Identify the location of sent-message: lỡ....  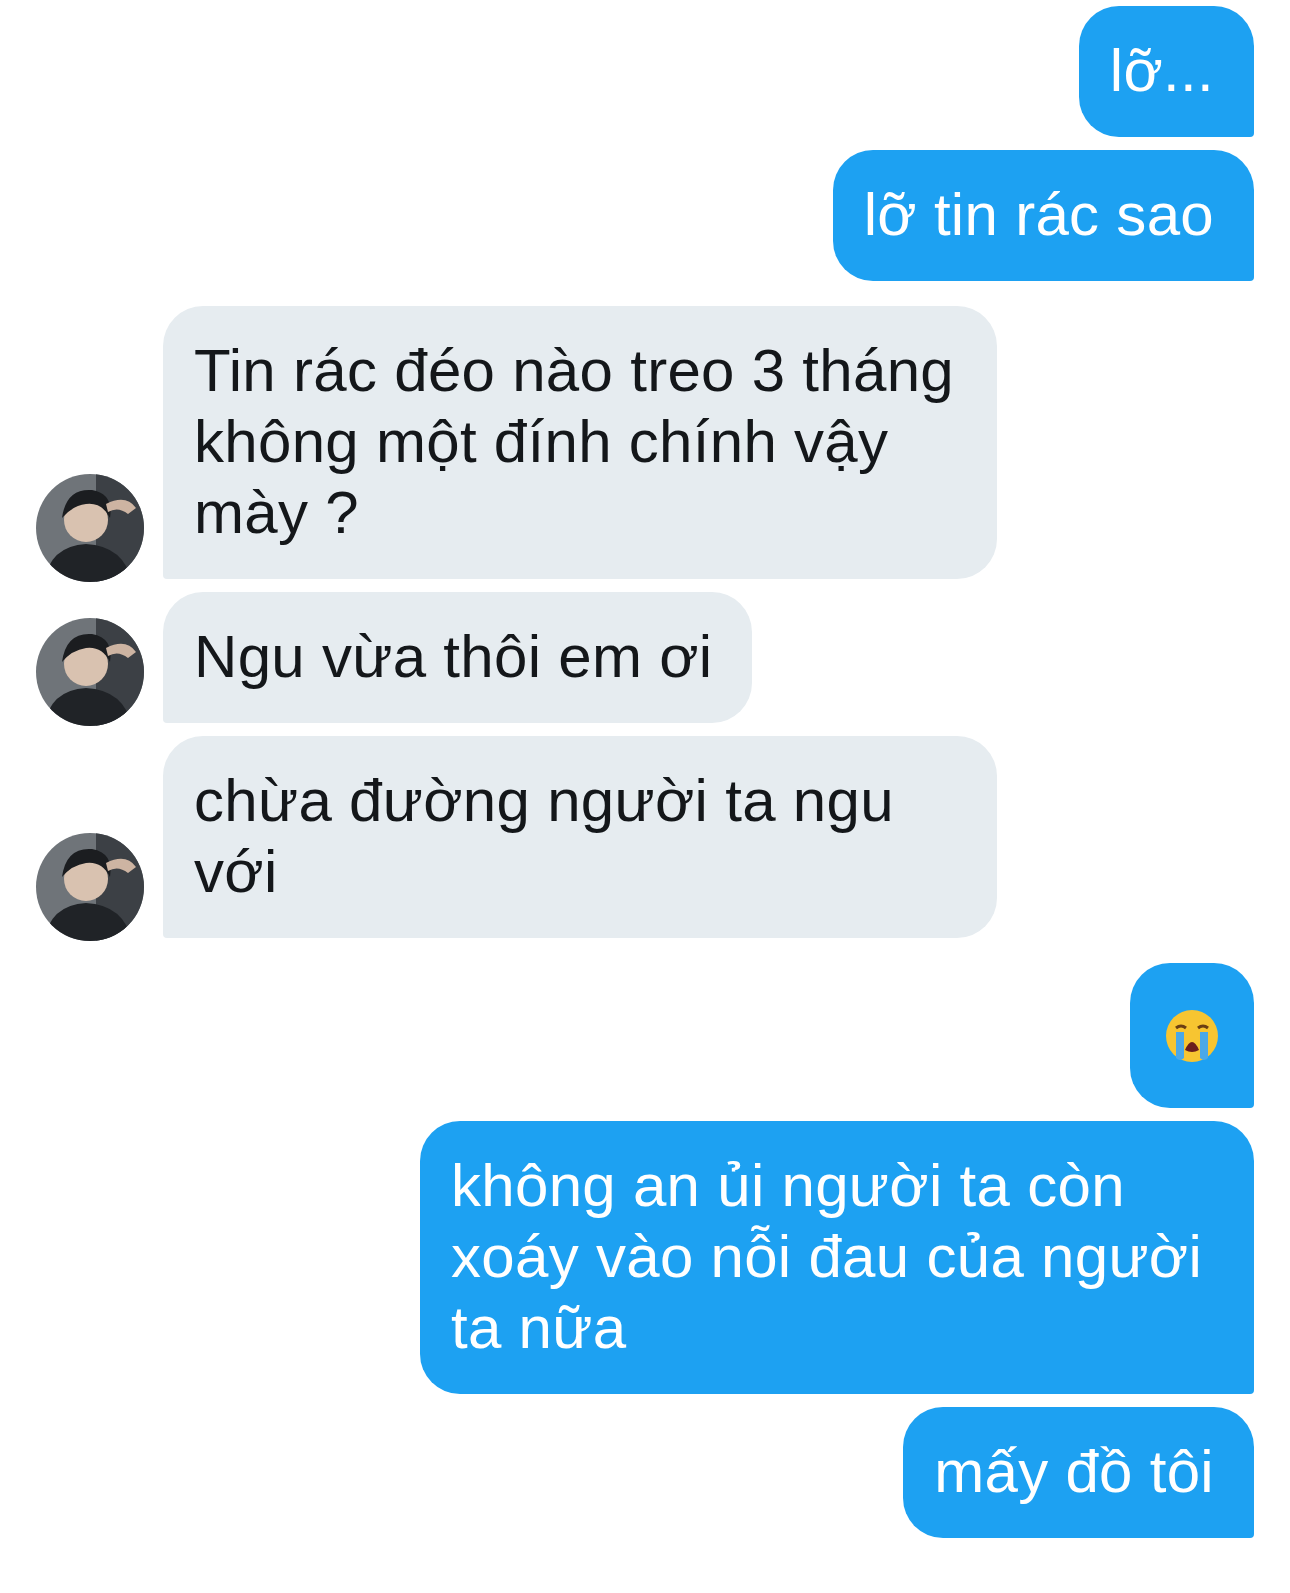
(1166, 71).